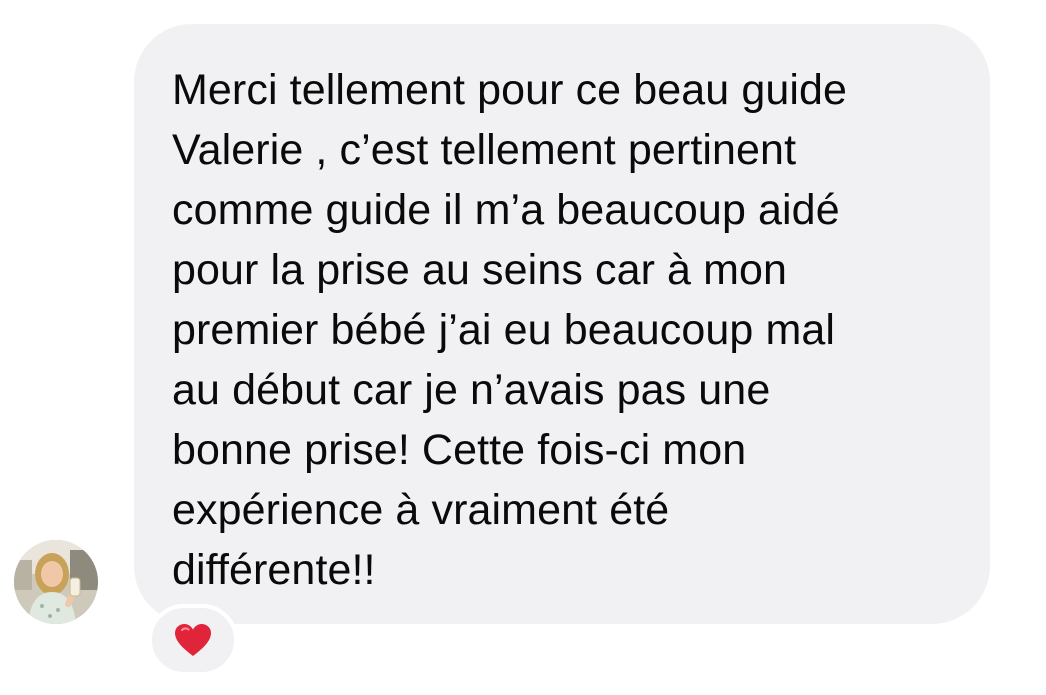 The width and height of the screenshot is (1046, 695). I want to click on reaction-badge, so click(193, 640).